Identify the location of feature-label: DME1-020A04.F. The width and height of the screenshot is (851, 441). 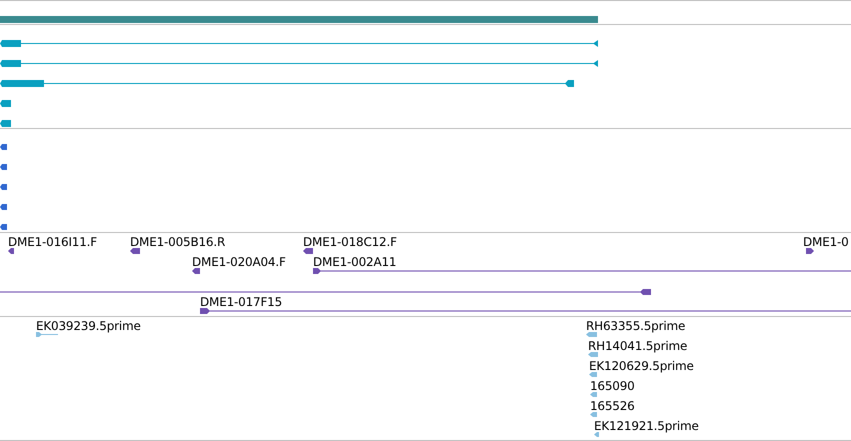
(239, 262).